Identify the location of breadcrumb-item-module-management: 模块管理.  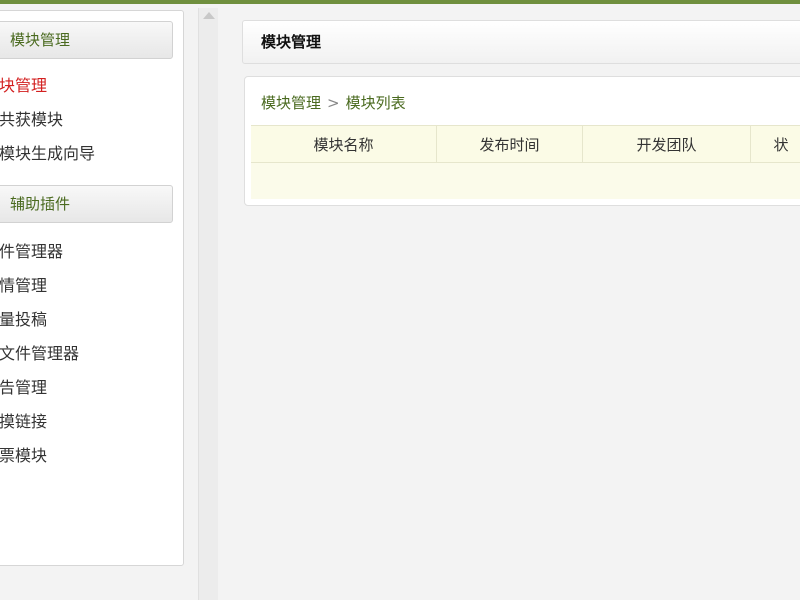
(291, 103).